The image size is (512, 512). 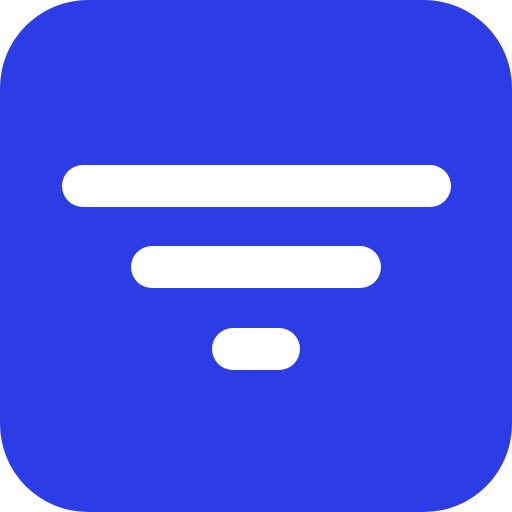 What do you see at coordinates (256, 349) in the screenshot?
I see `filter-line-bottom` at bounding box center [256, 349].